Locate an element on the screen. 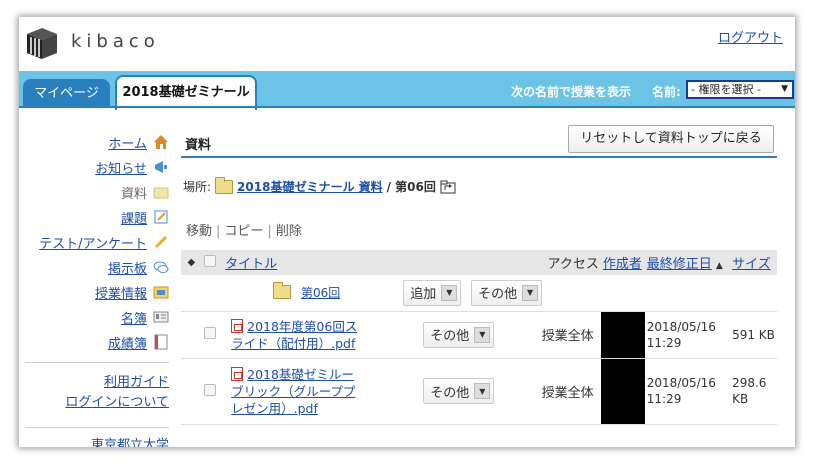 The image size is (814, 464). sidebar-item-label: 名簿 is located at coordinates (133, 319).